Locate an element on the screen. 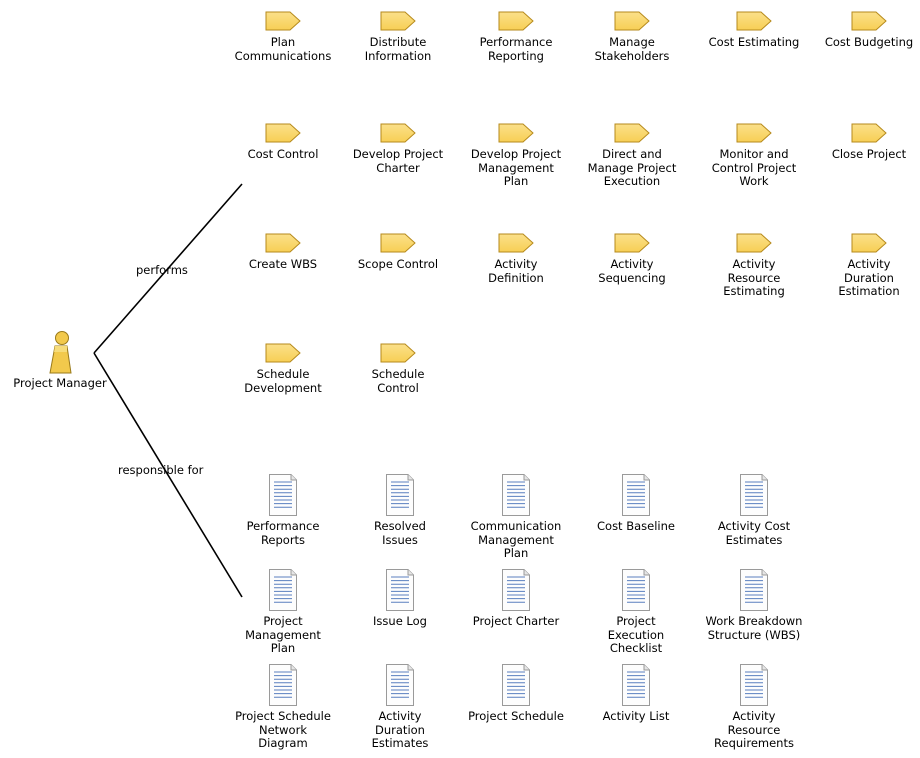 The image size is (920, 758). task-label: Develop Project Management Plan is located at coordinates (516, 167).